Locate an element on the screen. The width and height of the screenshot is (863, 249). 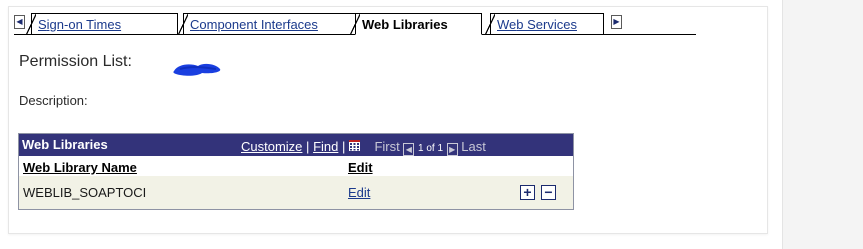
tab-web-libraries: Web Libraries is located at coordinates (416, 24).